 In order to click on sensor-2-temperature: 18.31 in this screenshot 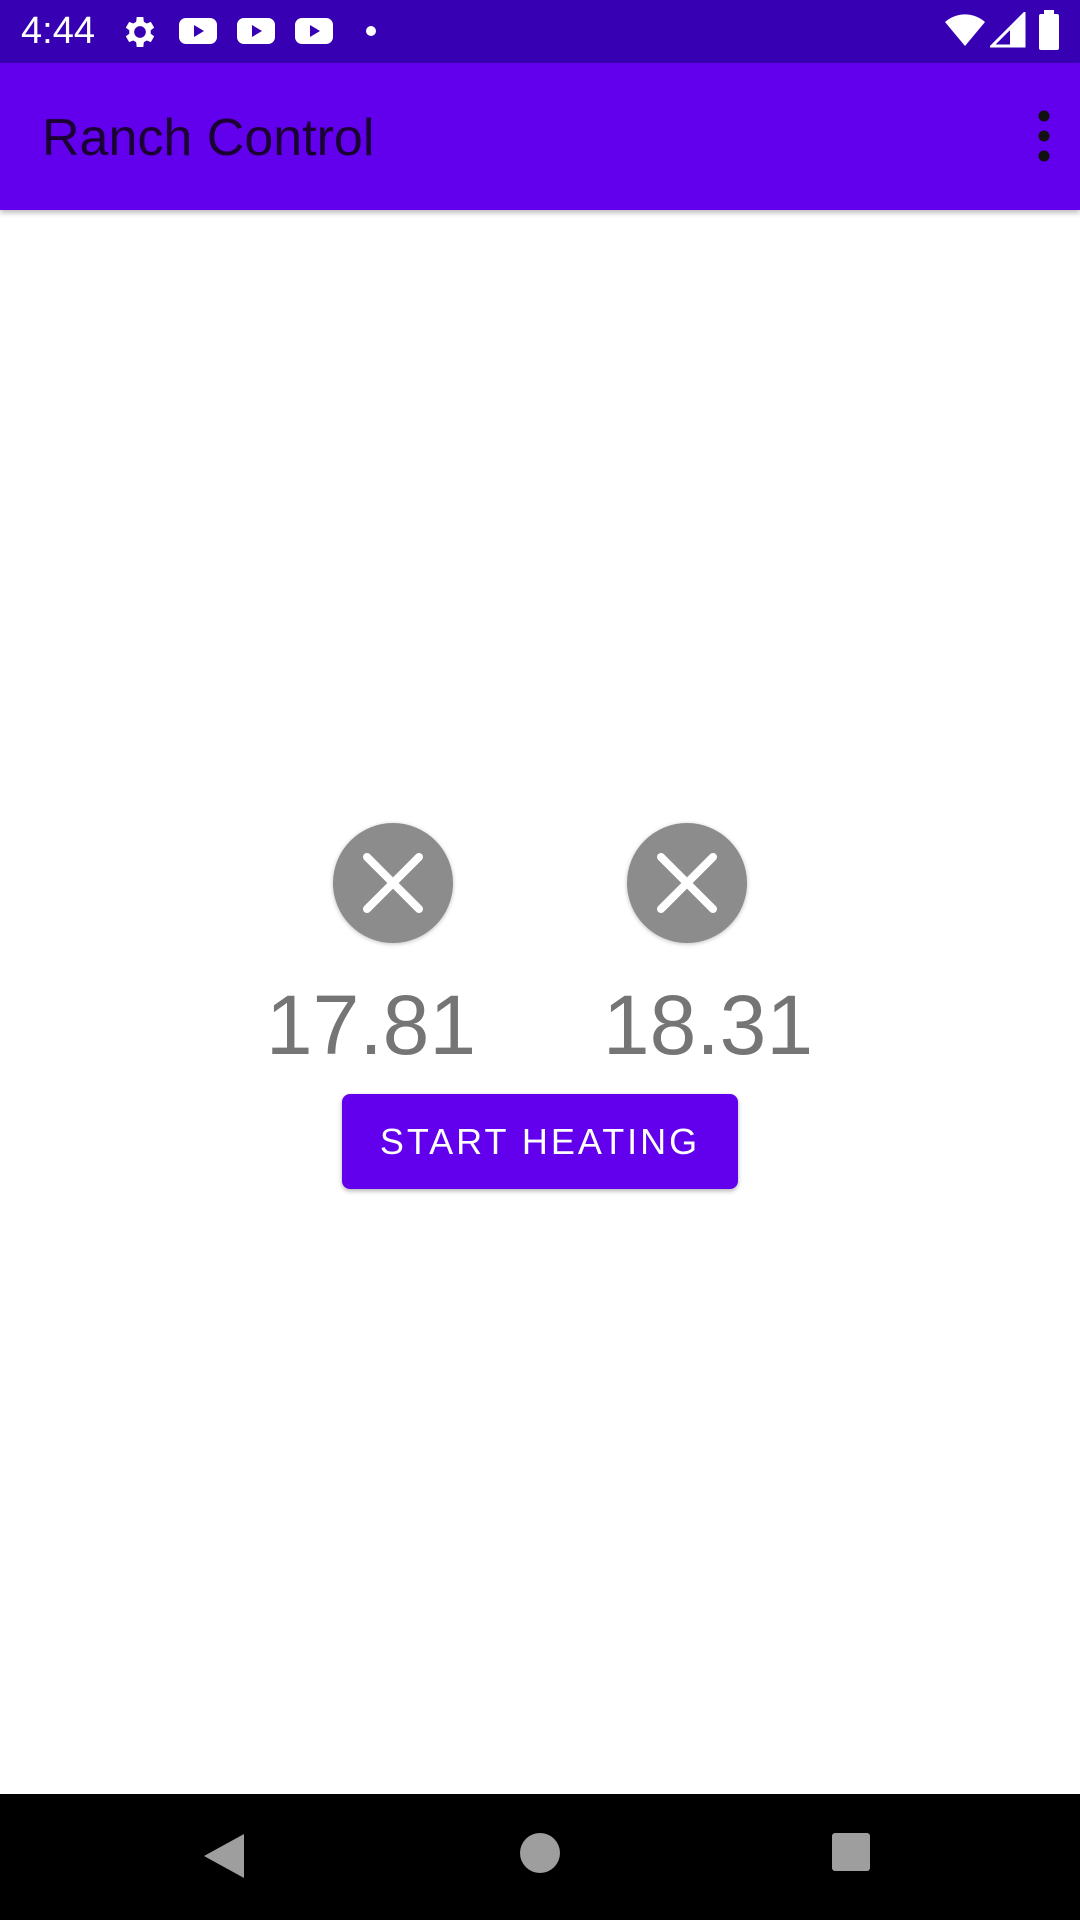, I will do `click(708, 1025)`.